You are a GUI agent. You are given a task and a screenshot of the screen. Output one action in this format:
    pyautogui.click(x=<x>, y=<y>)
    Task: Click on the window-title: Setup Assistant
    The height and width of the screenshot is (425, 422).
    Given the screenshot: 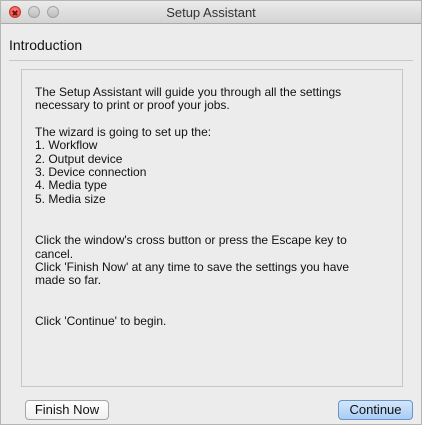 What is the action you would take?
    pyautogui.click(x=211, y=12)
    